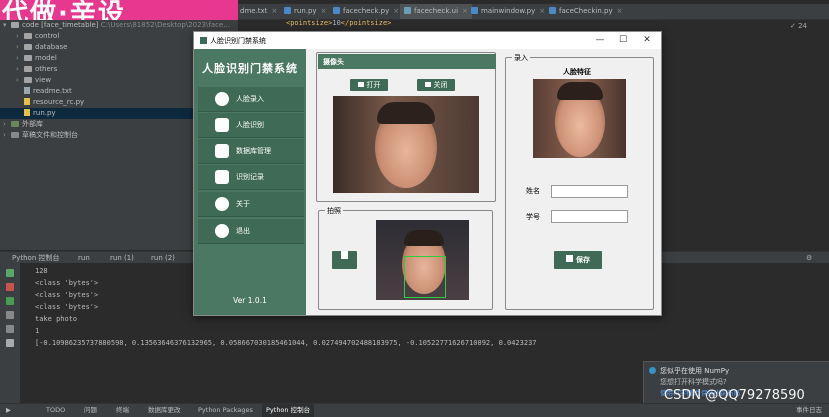 The height and width of the screenshot is (417, 829). Describe the element at coordinates (589, 216) in the screenshot. I see `student-id-field` at that location.